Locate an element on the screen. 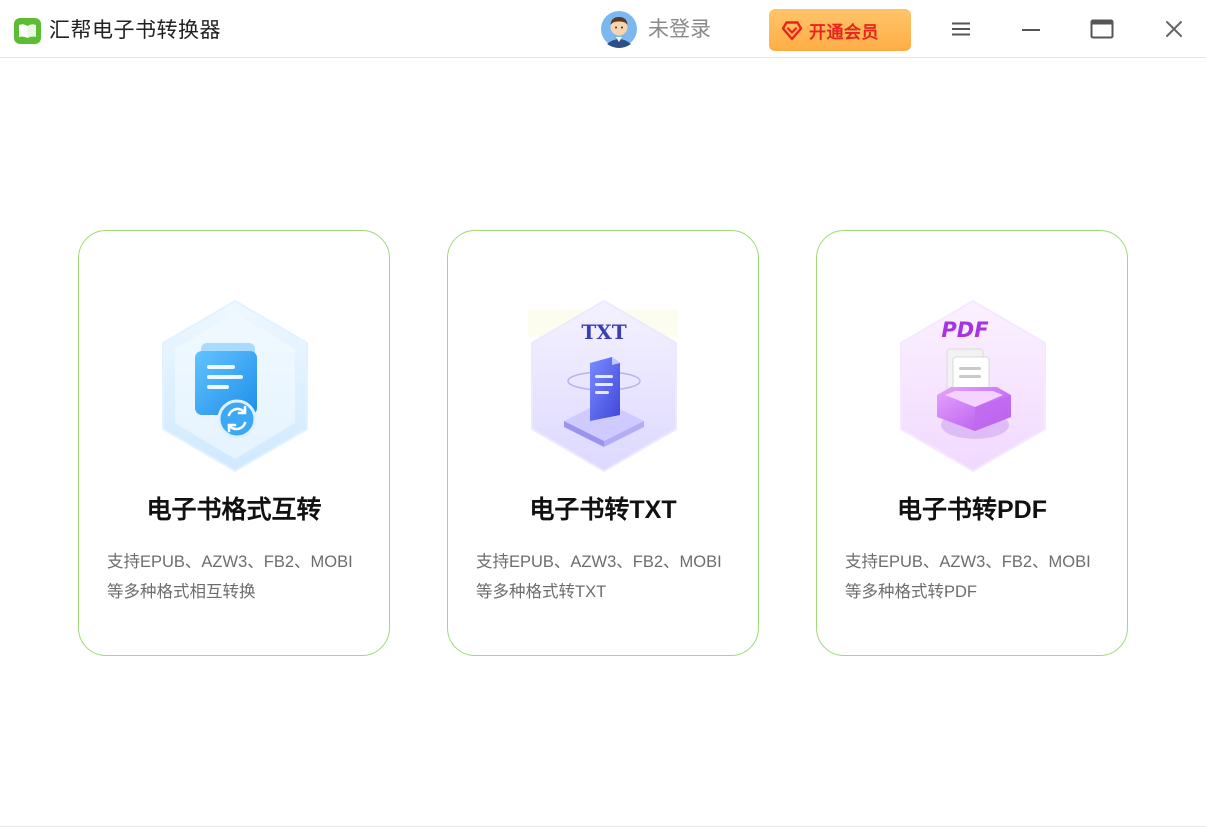  ebook-convert-icon is located at coordinates (235, 386).